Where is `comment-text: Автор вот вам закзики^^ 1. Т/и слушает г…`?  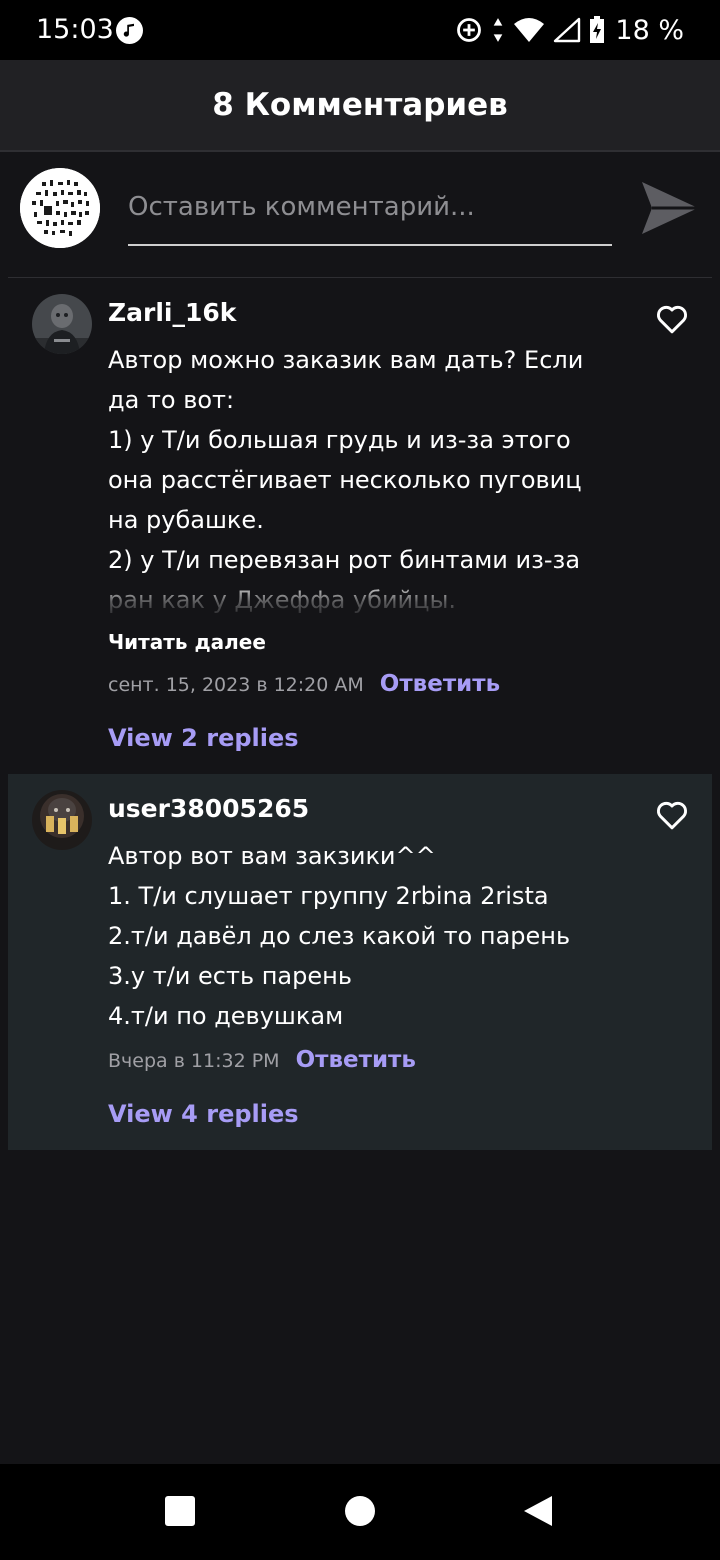 comment-text: Автор вот вам закзики^^ 1. Т/и слушает г… is located at coordinates (348, 936).